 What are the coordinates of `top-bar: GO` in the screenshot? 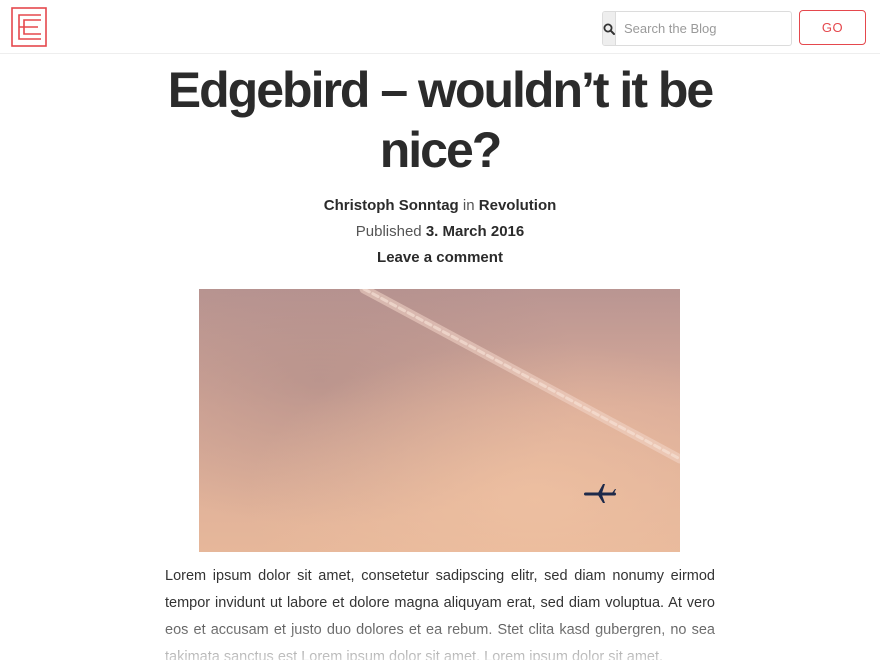 It's located at (440, 27).